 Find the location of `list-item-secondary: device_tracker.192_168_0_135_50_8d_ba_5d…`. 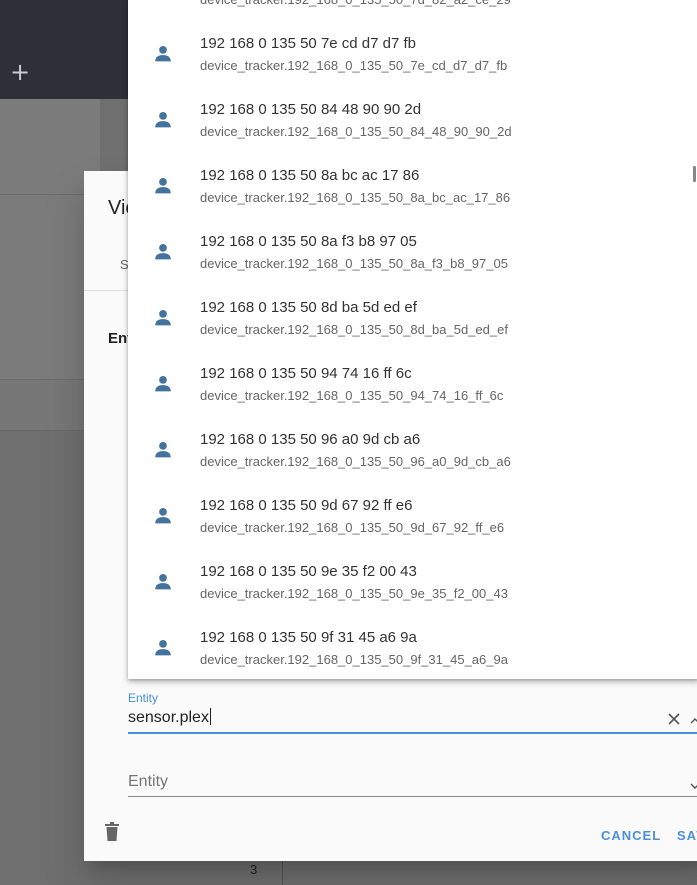

list-item-secondary: device_tracker.192_168_0_135_50_8d_ba_5d… is located at coordinates (354, 329).